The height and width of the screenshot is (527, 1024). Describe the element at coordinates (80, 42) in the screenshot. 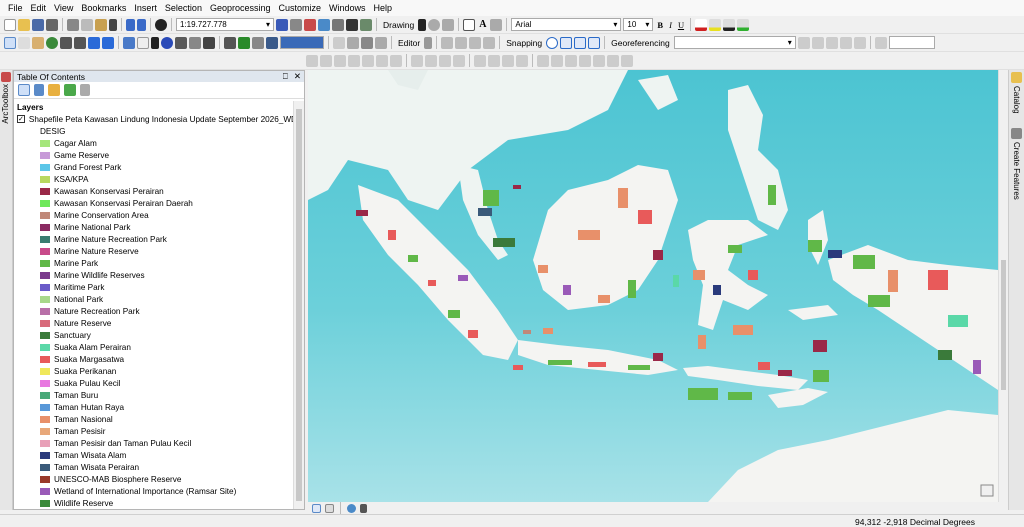

I see `fixed-zoom-out-icon` at that location.